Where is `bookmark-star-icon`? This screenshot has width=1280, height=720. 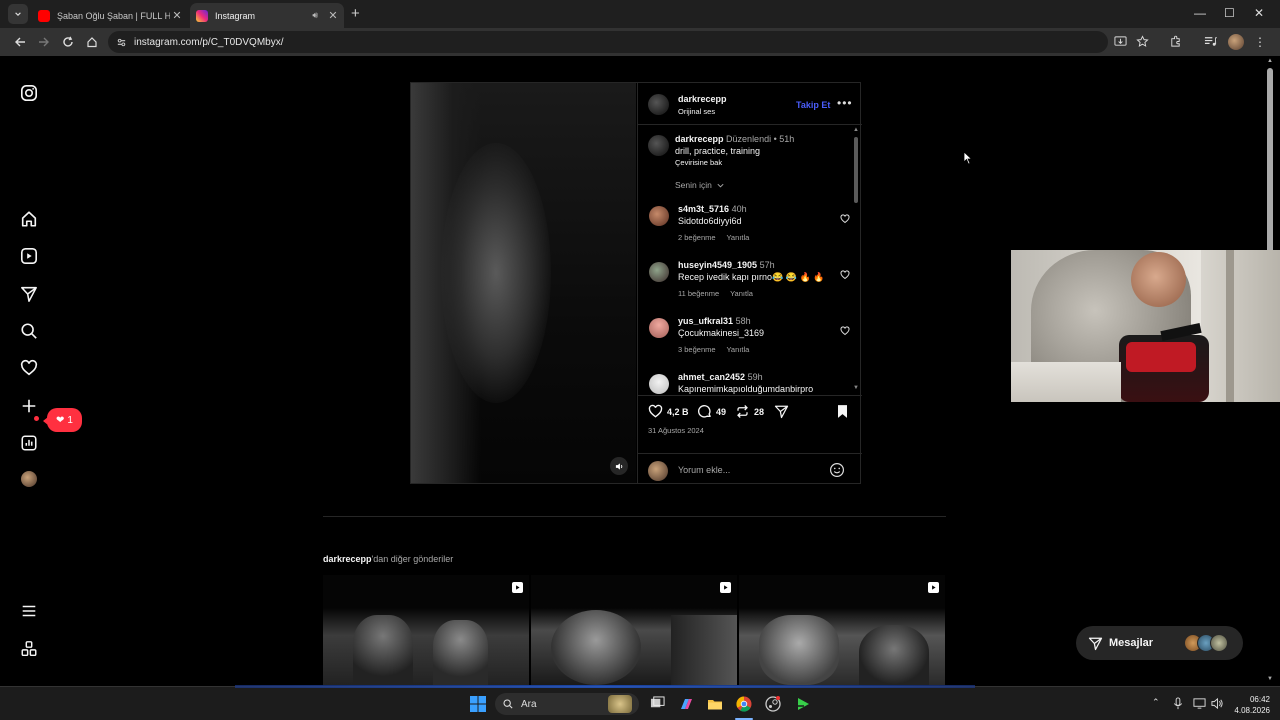
bookmark-star-icon is located at coordinates (1143, 42).